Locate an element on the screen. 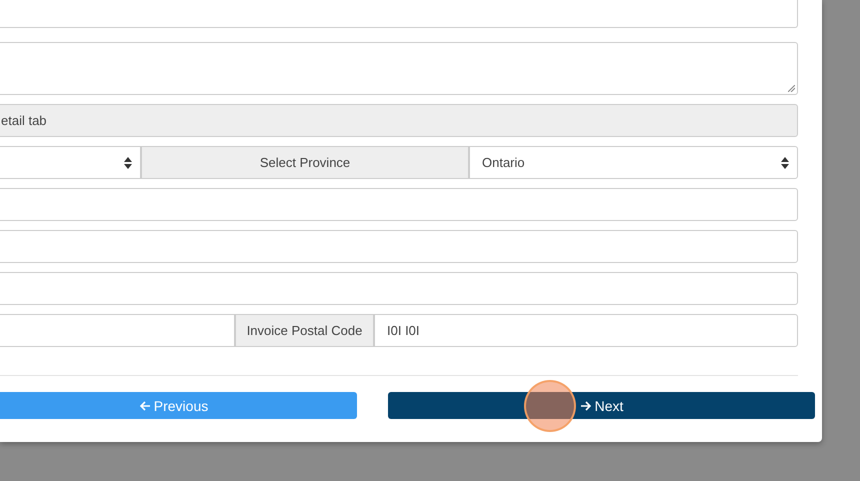 The image size is (860, 481). postal-code-field: I0I I0I is located at coordinates (586, 330).